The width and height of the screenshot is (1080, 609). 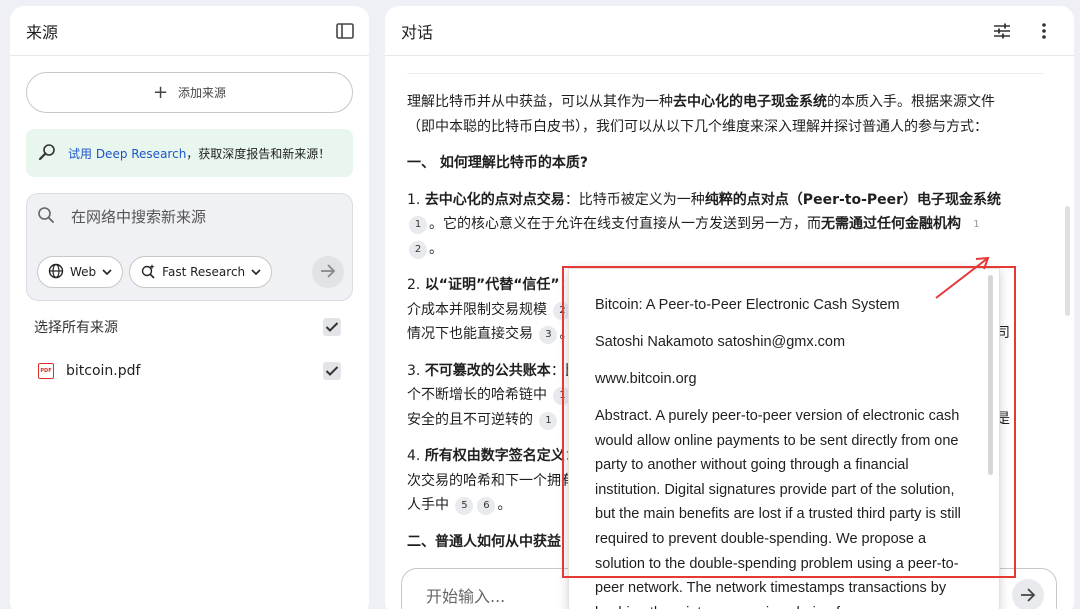 I want to click on select-all-row: 选择所有来源, so click(x=201, y=327).